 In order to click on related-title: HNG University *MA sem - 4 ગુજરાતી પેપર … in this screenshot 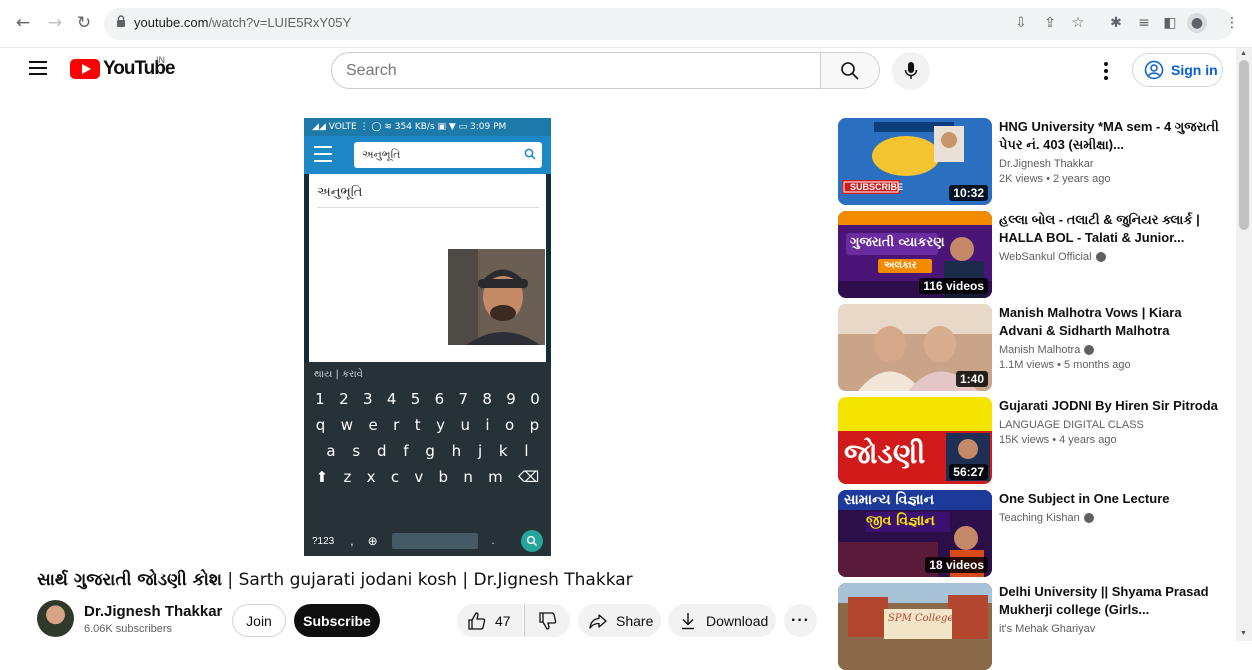, I will do `click(1112, 136)`.